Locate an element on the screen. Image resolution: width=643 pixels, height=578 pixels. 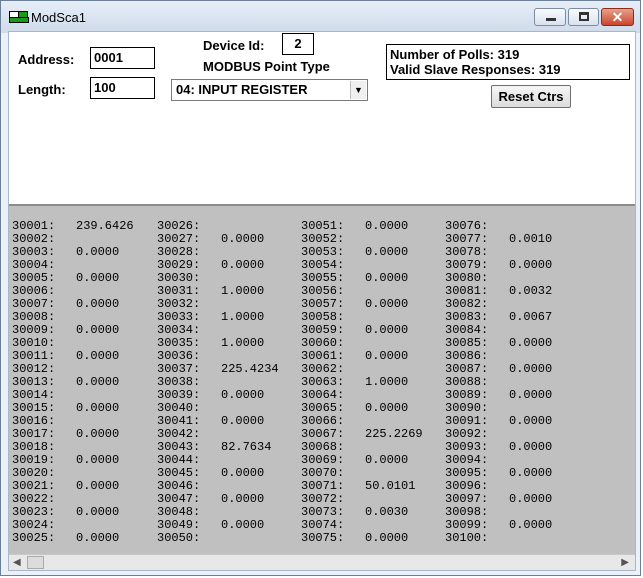
close-icon: ✕ is located at coordinates (617, 17).